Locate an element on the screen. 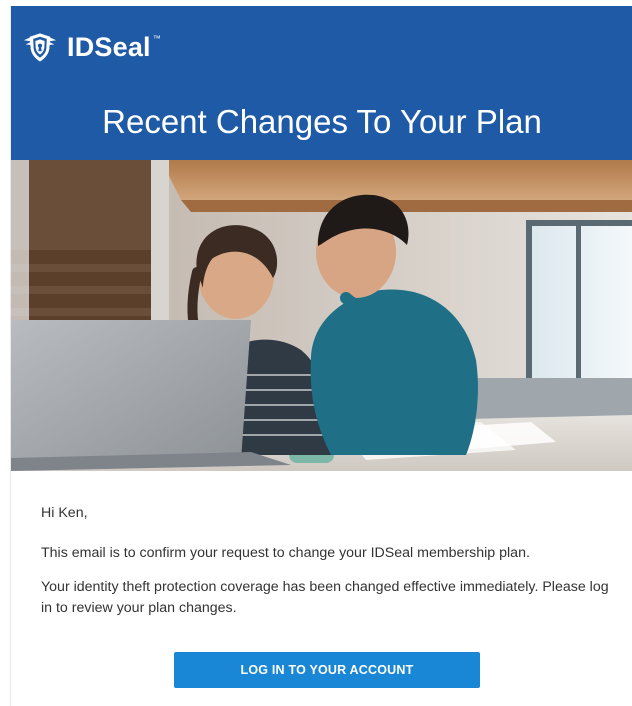 The width and height of the screenshot is (632, 706). email-title: Recent Changes To Your Plan is located at coordinates (322, 121).